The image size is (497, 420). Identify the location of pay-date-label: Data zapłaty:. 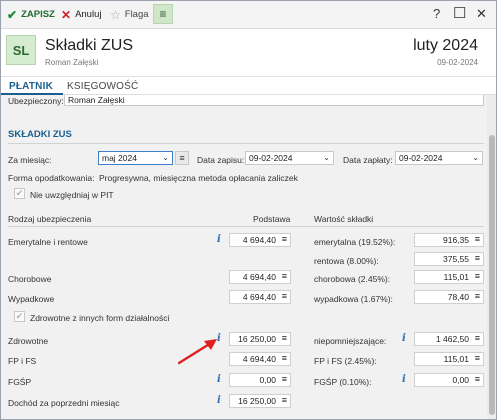
(368, 160).